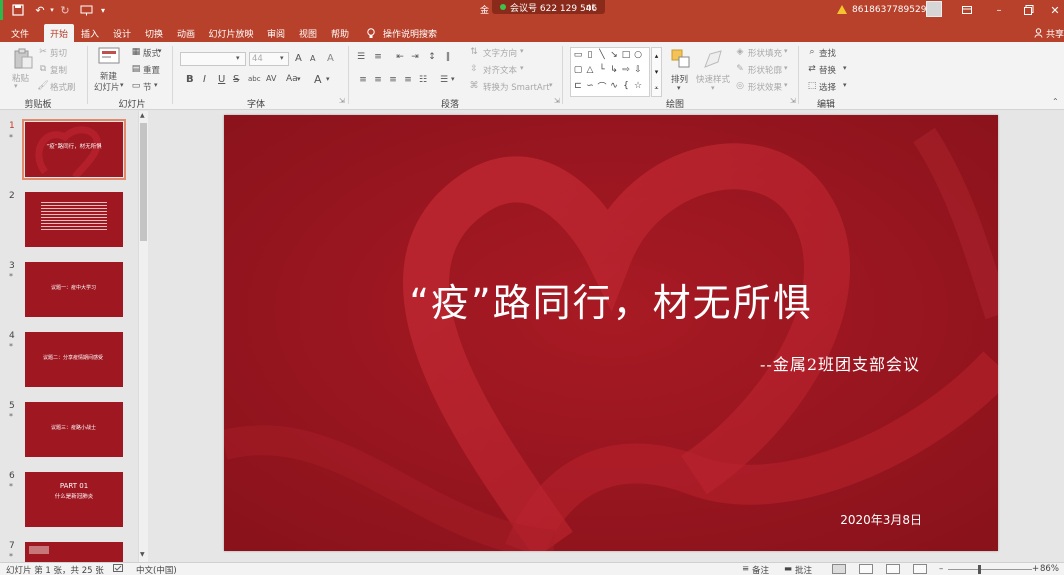  What do you see at coordinates (58, 53) in the screenshot?
I see `cut-button: 剪切` at bounding box center [58, 53].